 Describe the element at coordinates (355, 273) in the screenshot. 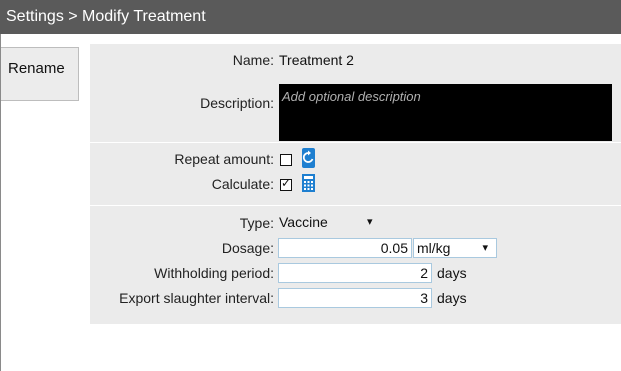

I see `withholding-period-input: 2` at that location.